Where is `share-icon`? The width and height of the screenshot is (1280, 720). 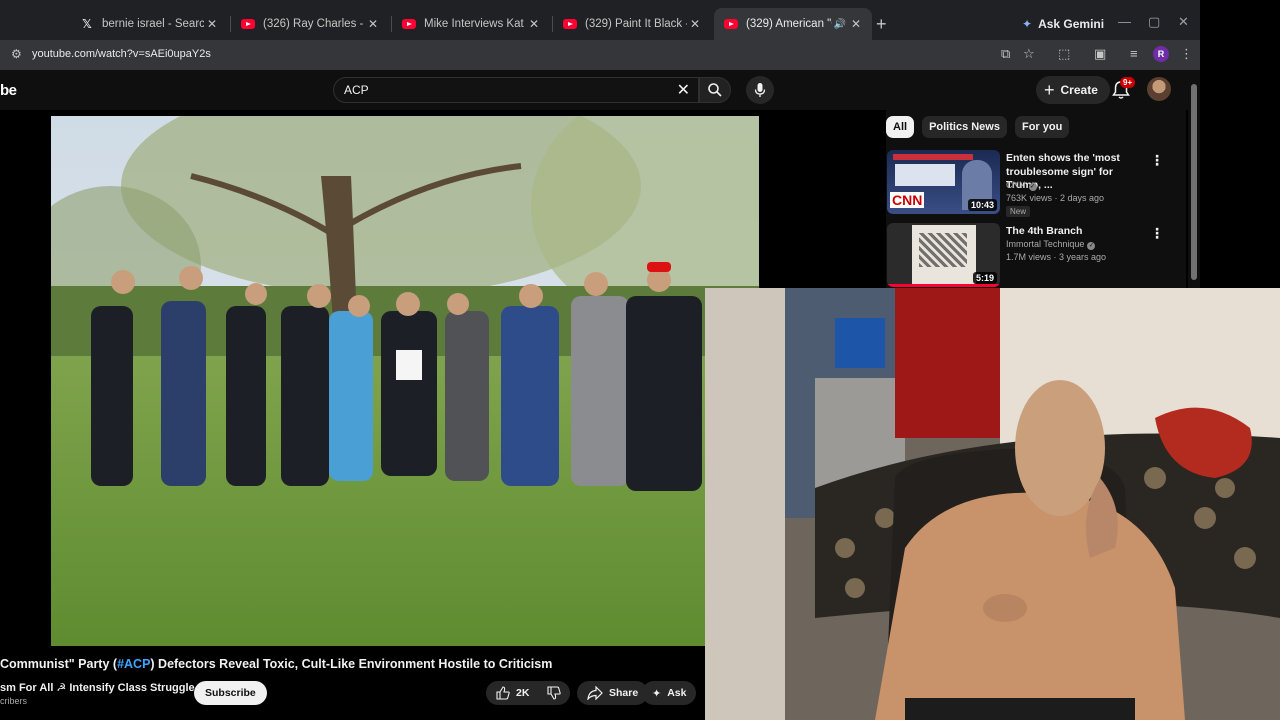 share-icon is located at coordinates (595, 693).